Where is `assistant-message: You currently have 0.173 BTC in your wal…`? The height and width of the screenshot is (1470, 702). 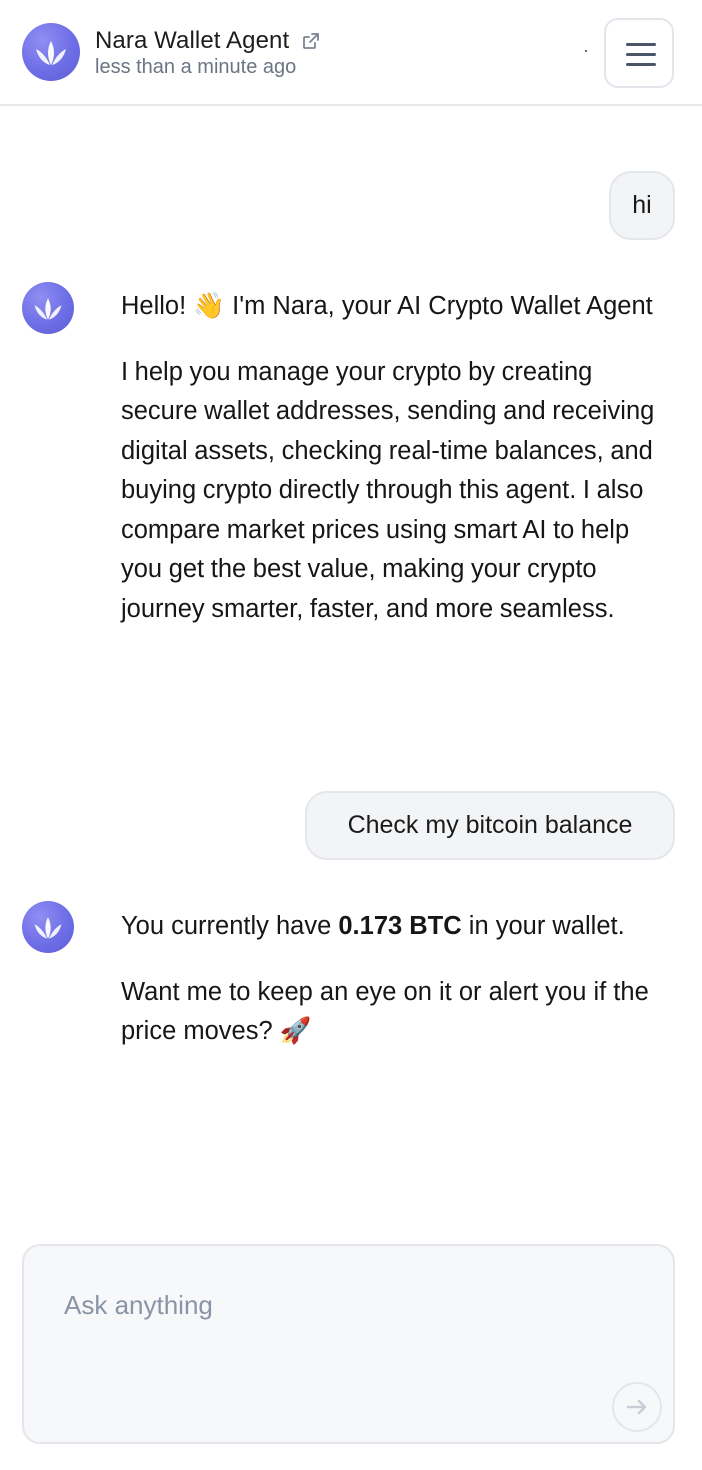
assistant-message: You currently have 0.173 BTC in your wal… is located at coordinates (391, 979).